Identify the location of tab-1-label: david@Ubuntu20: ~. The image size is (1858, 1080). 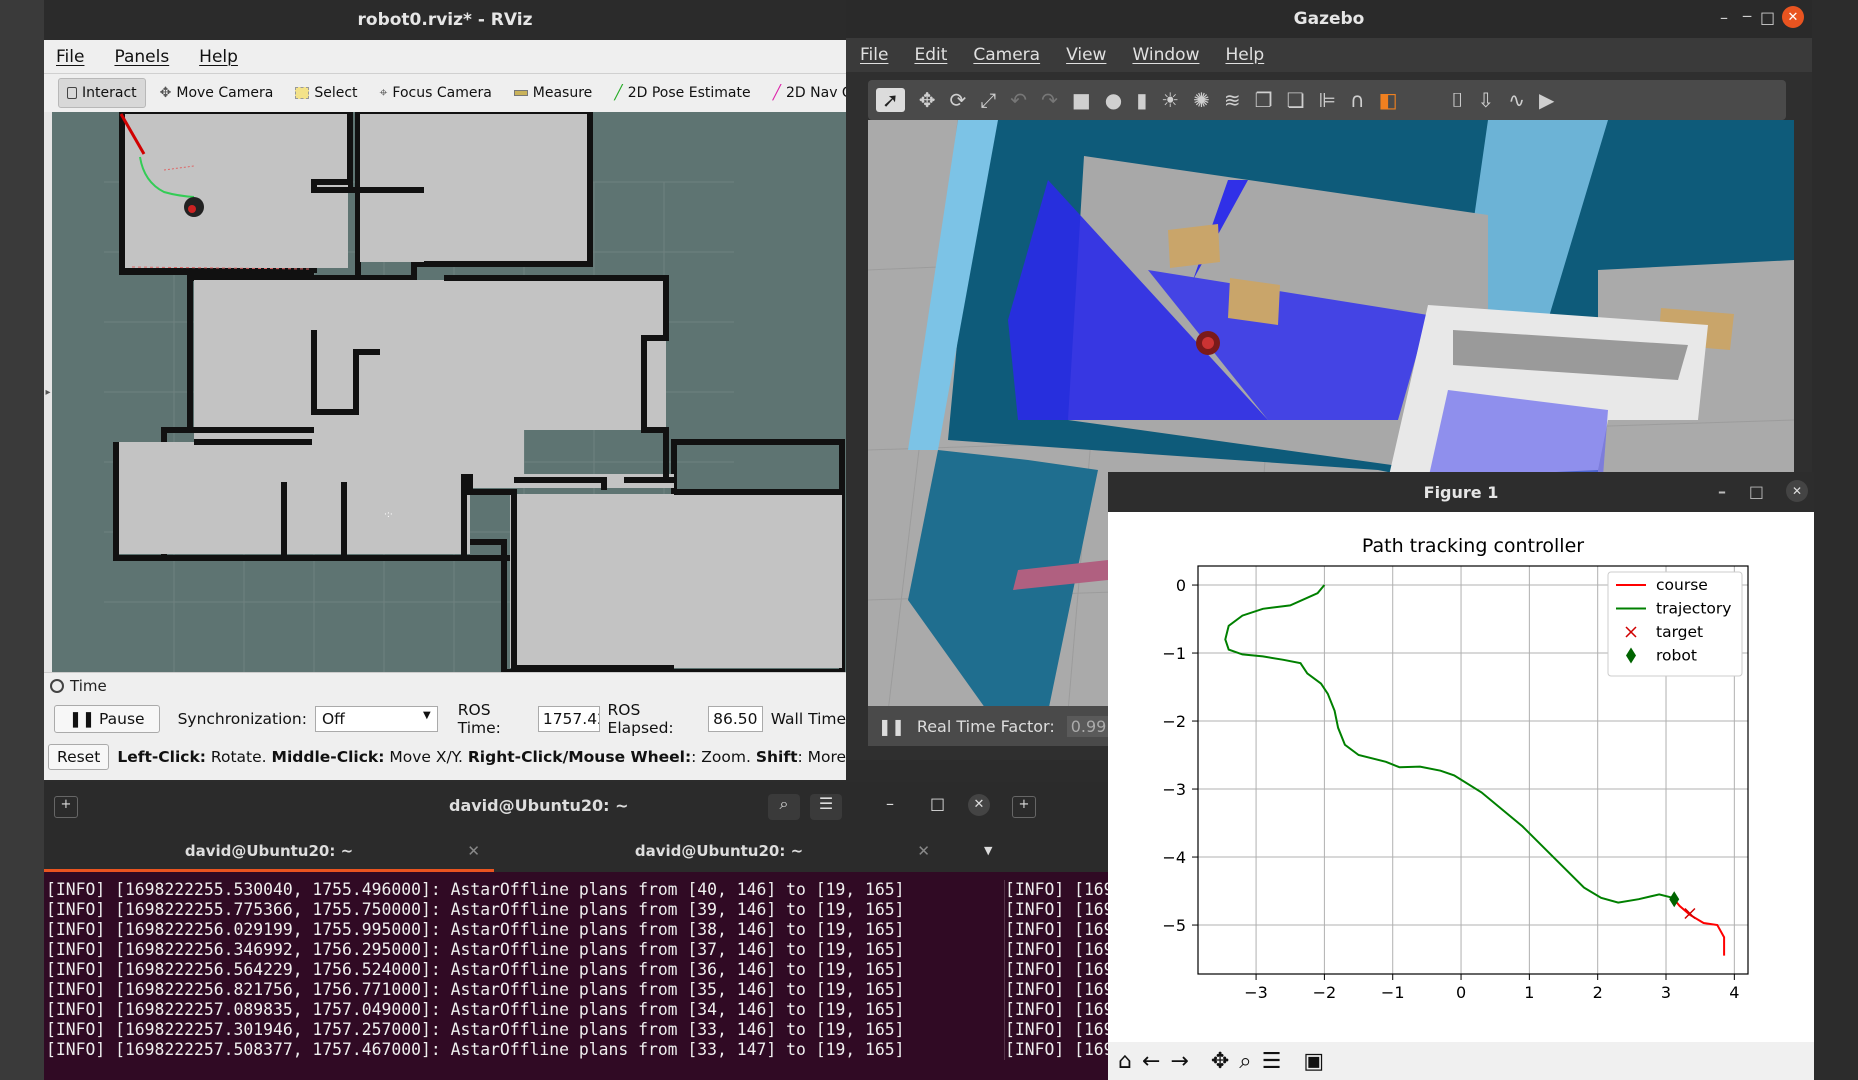
(269, 851).